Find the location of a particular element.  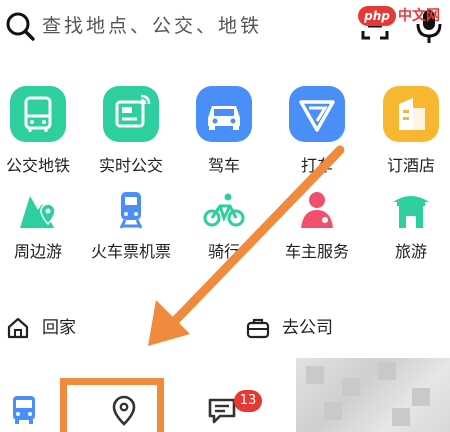

person-icon is located at coordinates (317, 210).